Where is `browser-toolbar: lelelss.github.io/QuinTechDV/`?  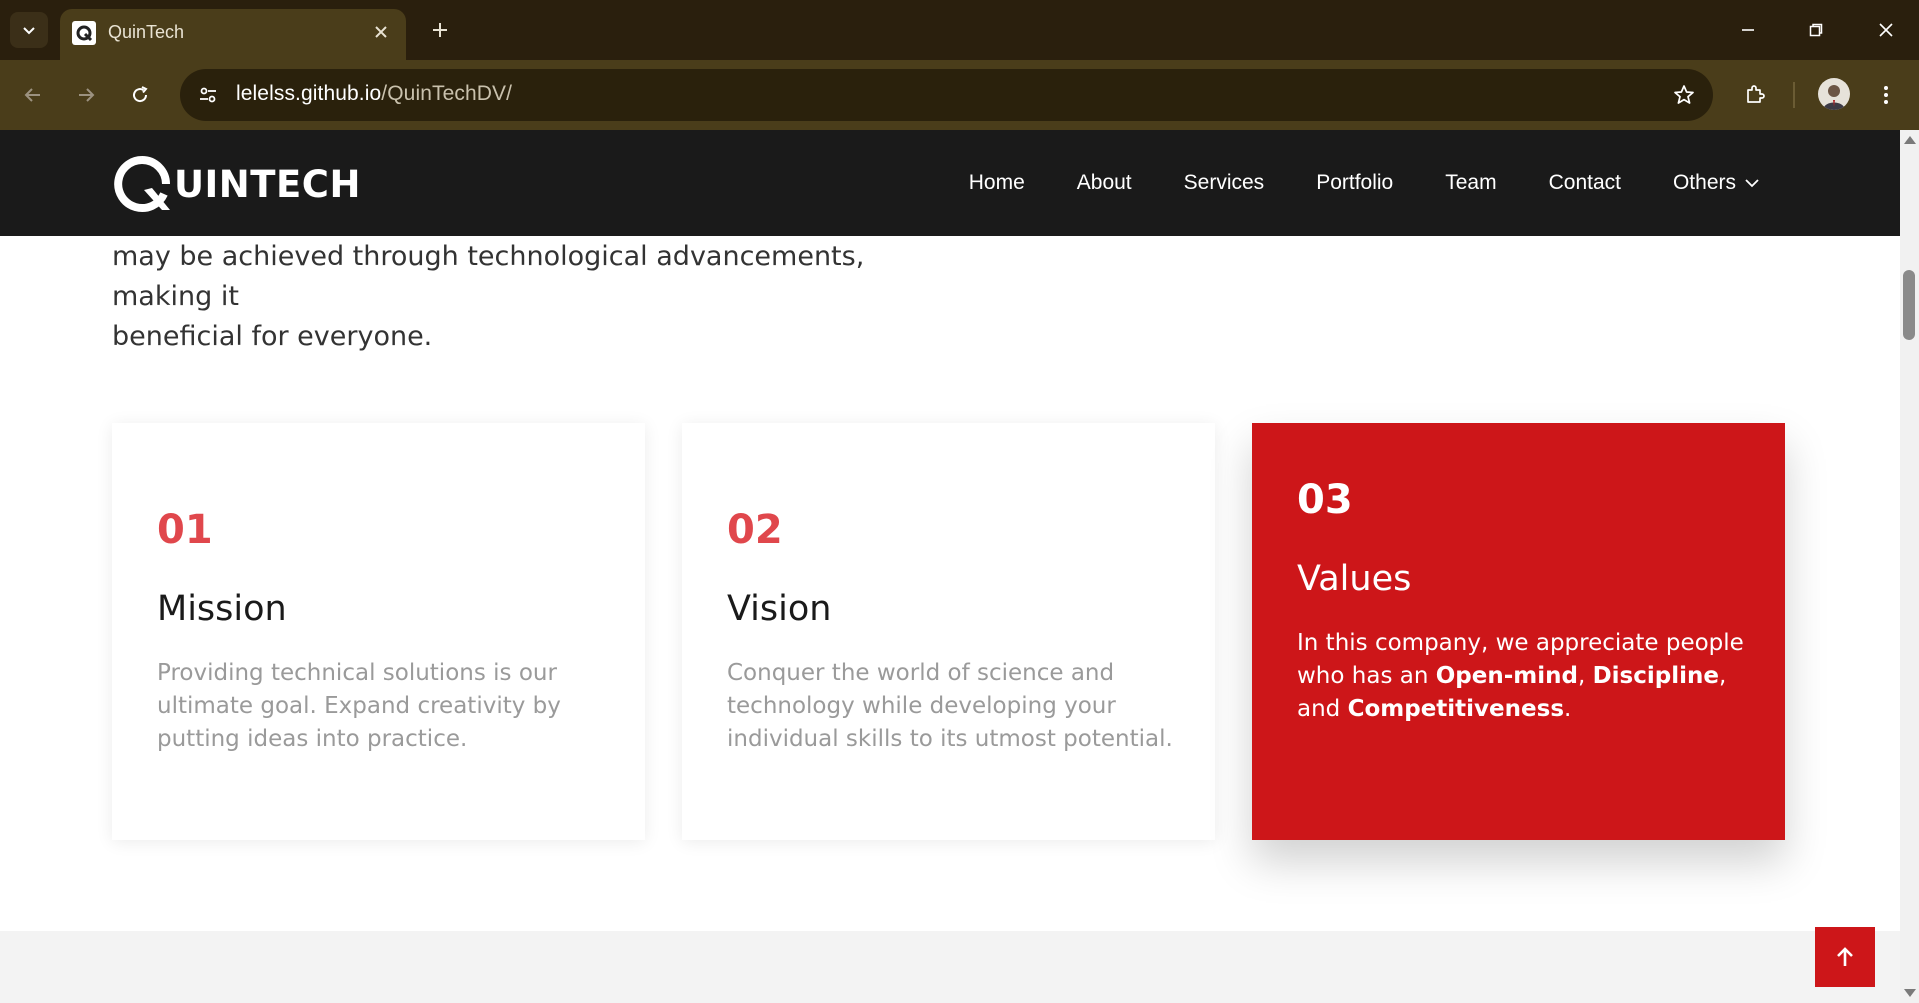
browser-toolbar: lelelss.github.io/QuinTechDV/ is located at coordinates (959, 95).